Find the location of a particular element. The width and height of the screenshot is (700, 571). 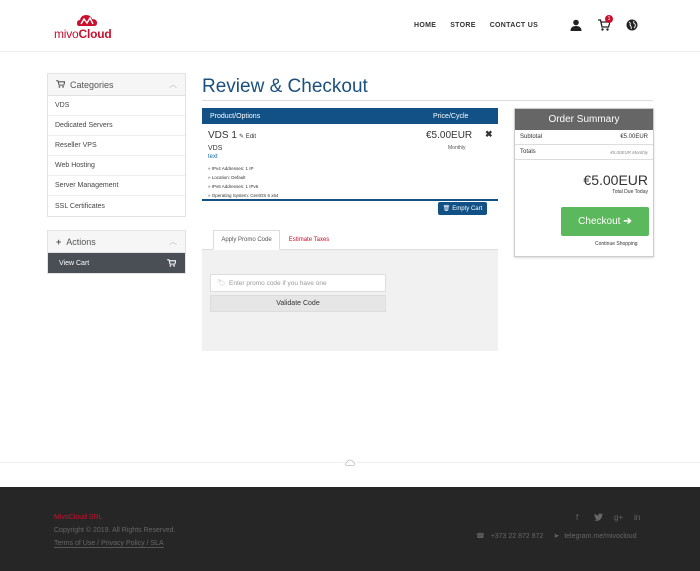

item-option: » Operating System: CentOS 6 x64 is located at coordinates (243, 195).